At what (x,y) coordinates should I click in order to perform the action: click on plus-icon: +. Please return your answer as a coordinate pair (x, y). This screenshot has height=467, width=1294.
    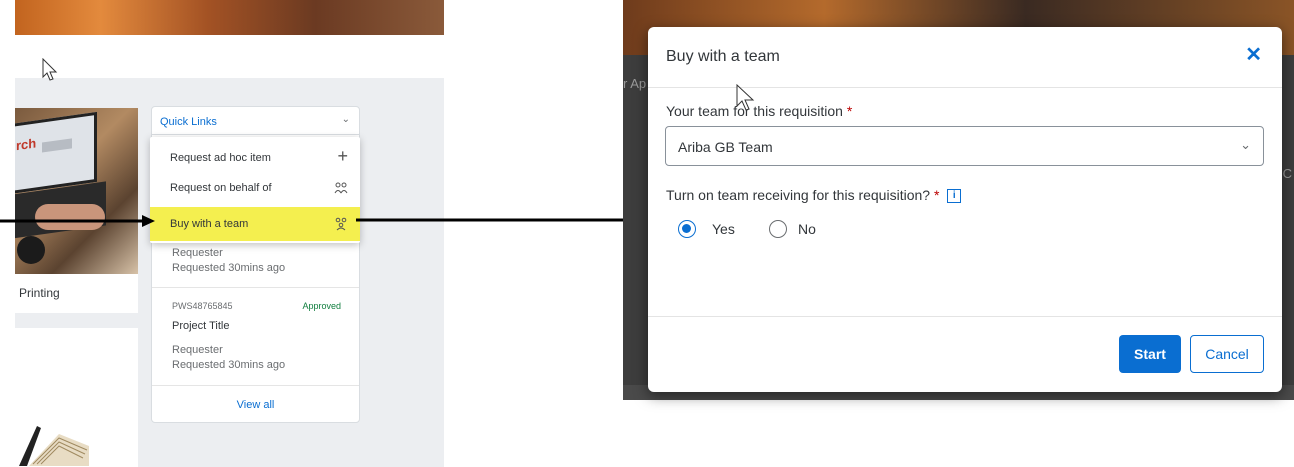
    Looking at the image, I should click on (342, 156).